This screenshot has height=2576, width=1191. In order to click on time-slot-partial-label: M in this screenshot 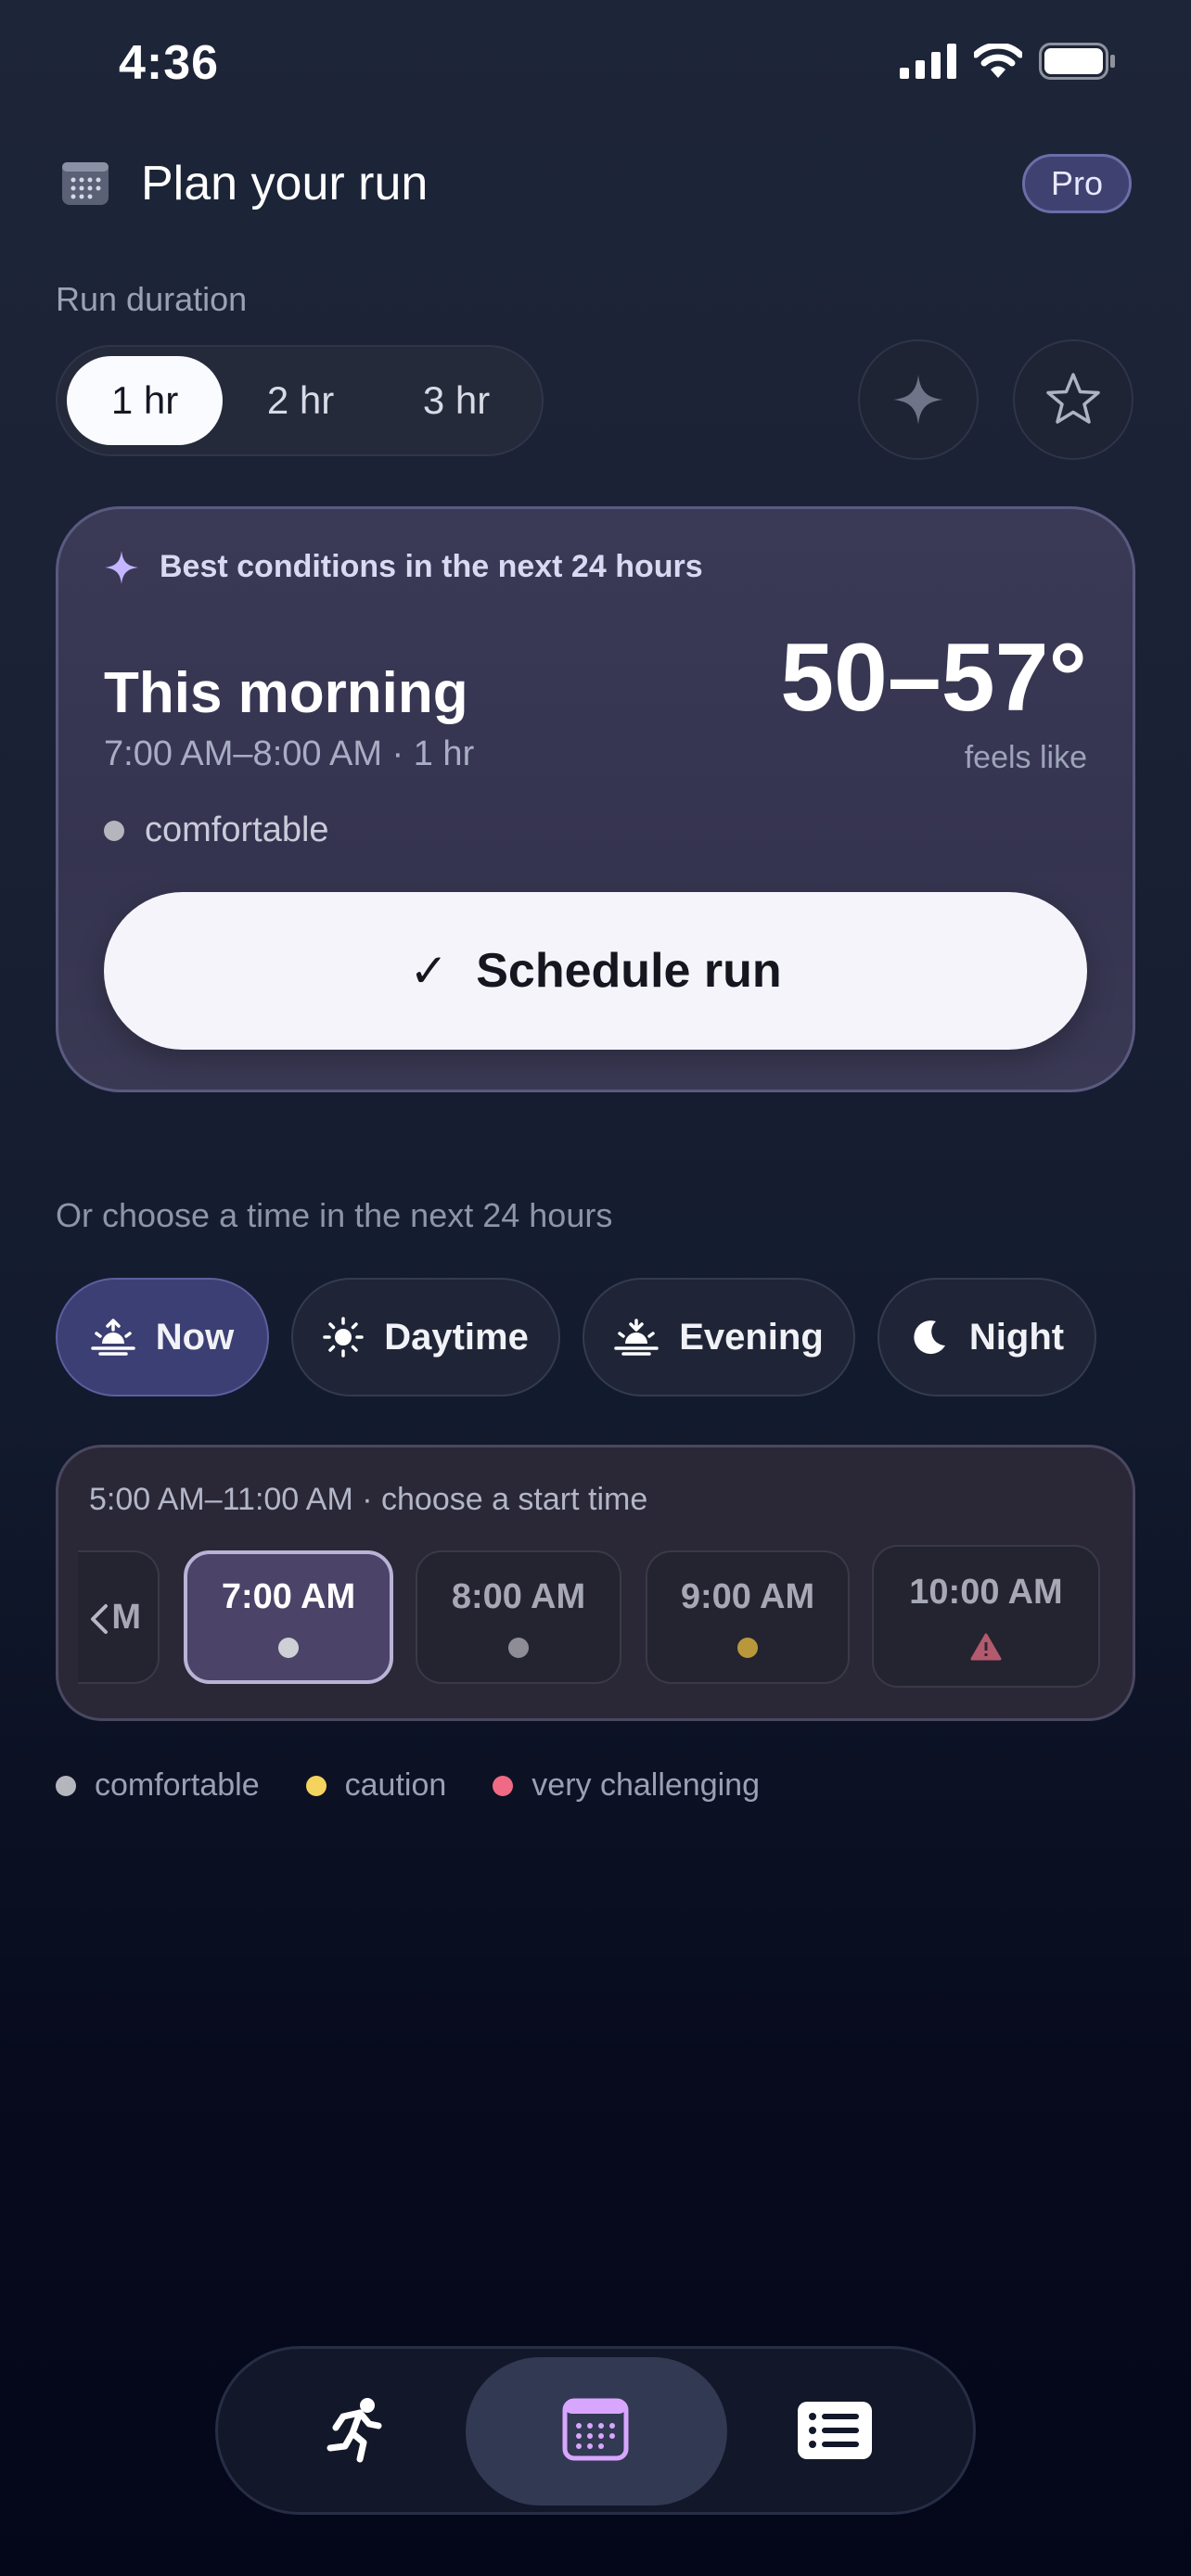, I will do `click(126, 1617)`.